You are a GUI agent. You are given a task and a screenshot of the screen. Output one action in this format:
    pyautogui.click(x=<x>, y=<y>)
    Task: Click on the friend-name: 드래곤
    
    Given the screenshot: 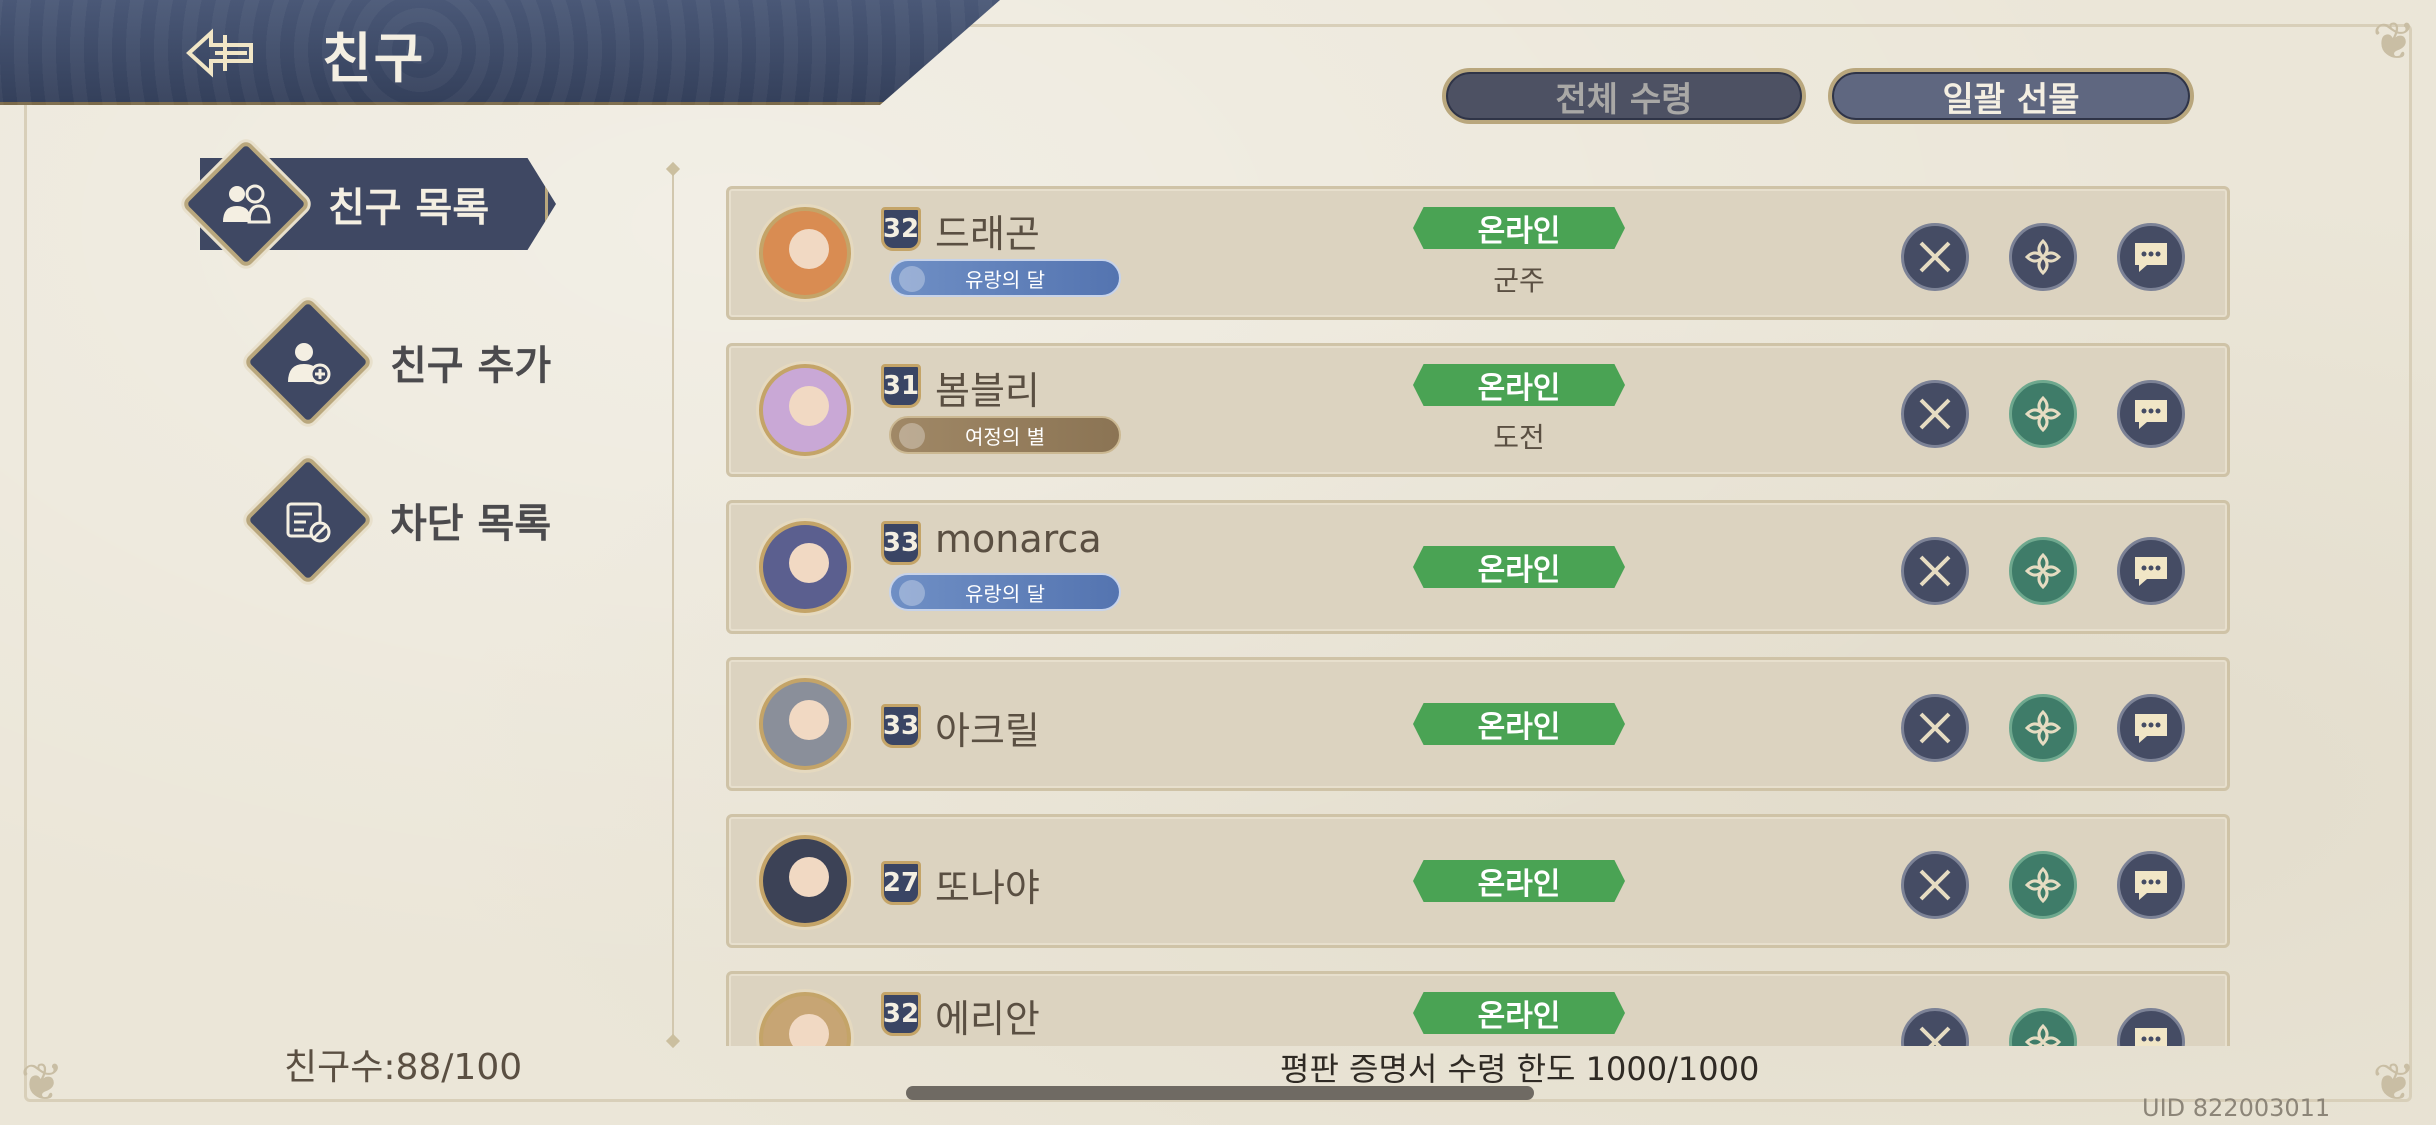 What is the action you would take?
    pyautogui.click(x=987, y=234)
    